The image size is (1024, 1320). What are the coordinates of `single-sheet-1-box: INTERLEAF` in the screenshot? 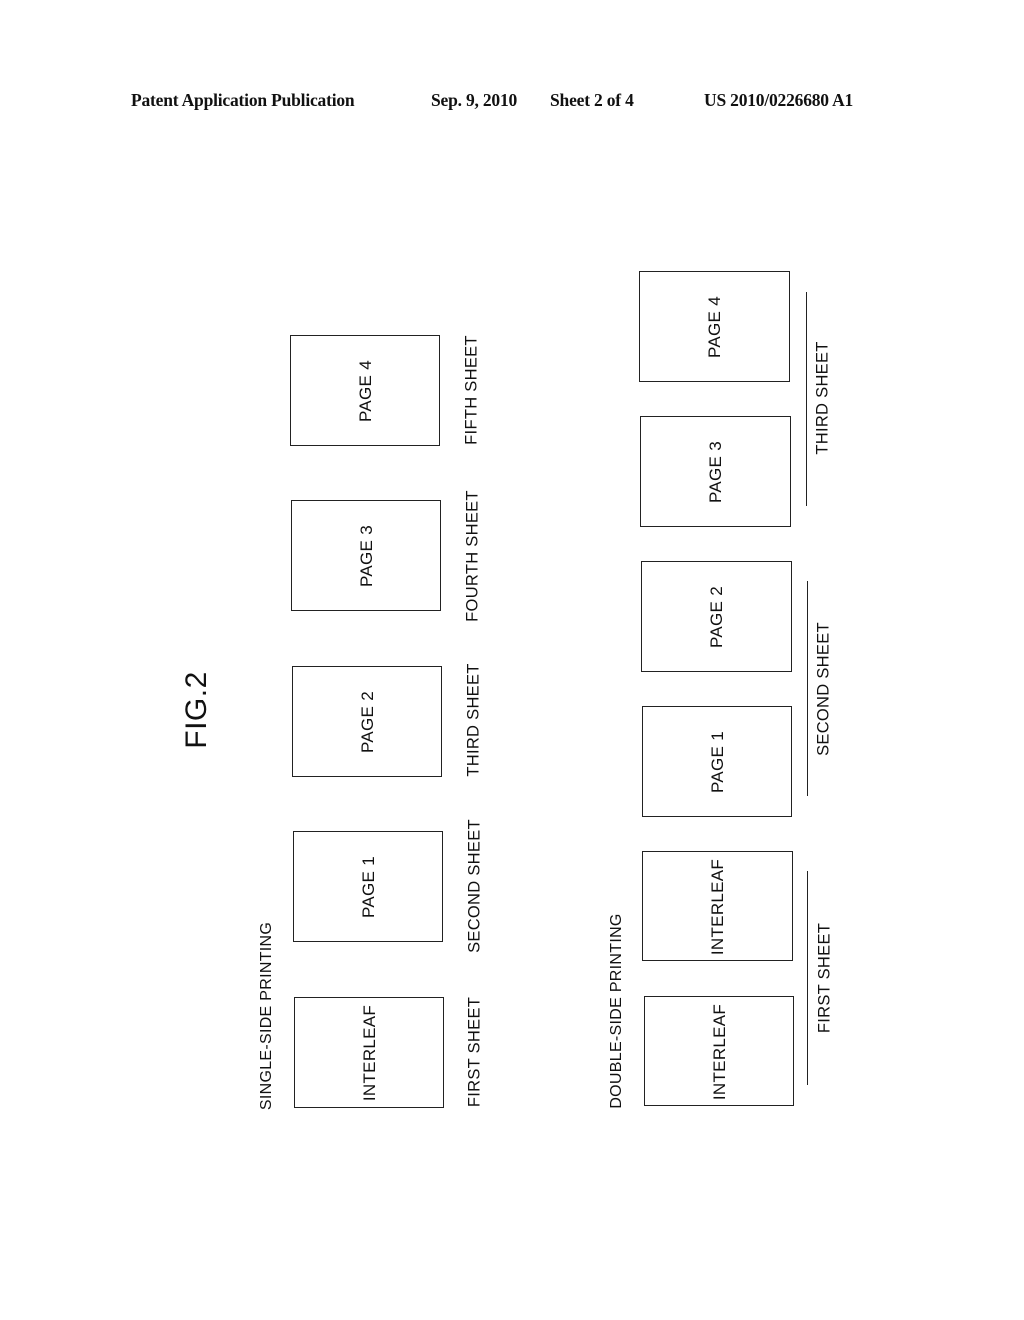 It's located at (369, 1052).